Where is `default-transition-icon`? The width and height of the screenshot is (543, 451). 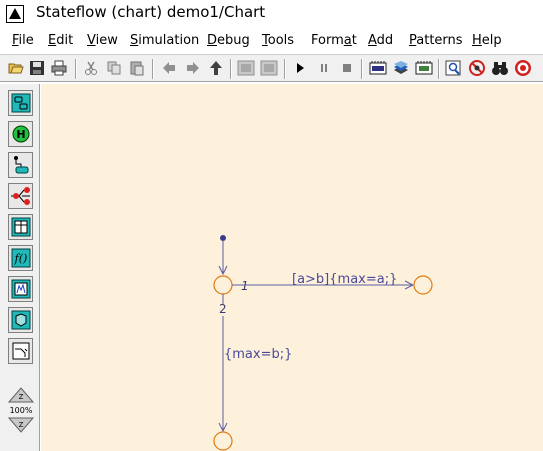 default-transition-icon is located at coordinates (20, 165).